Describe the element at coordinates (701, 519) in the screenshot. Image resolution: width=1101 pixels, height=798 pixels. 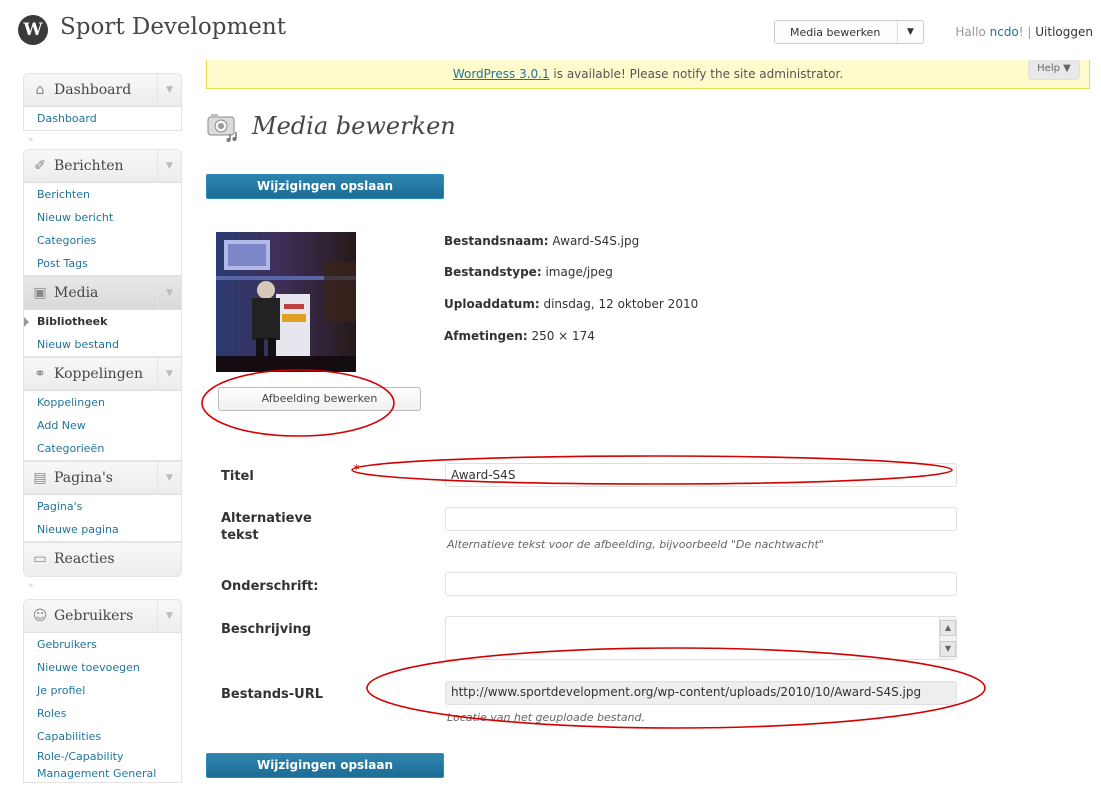
I see `alt-text-input` at that location.